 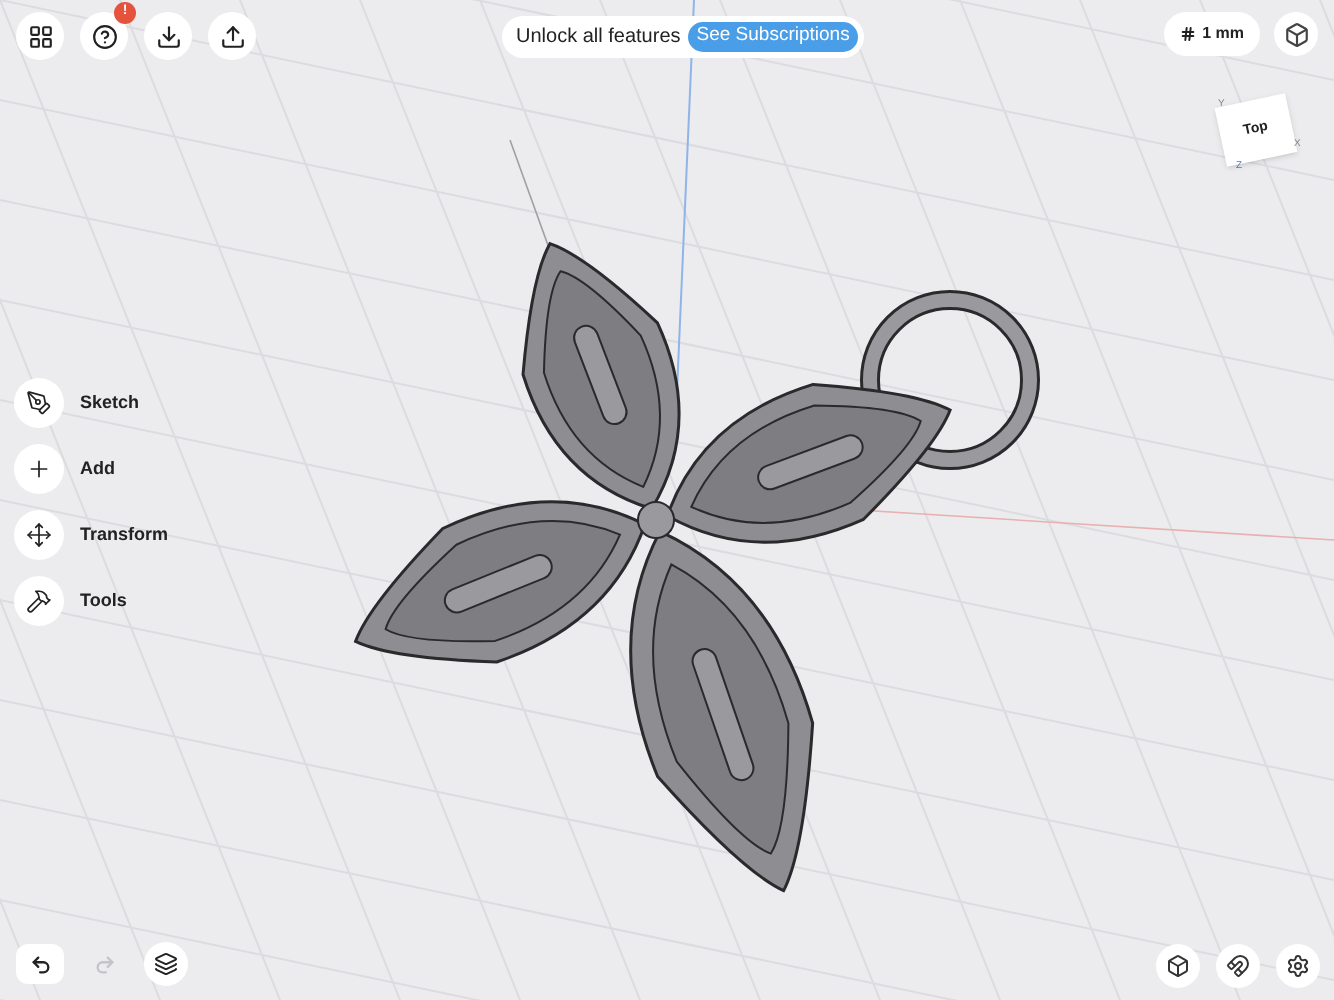 What do you see at coordinates (91, 469) in the screenshot?
I see `tool-menu-item: Add` at bounding box center [91, 469].